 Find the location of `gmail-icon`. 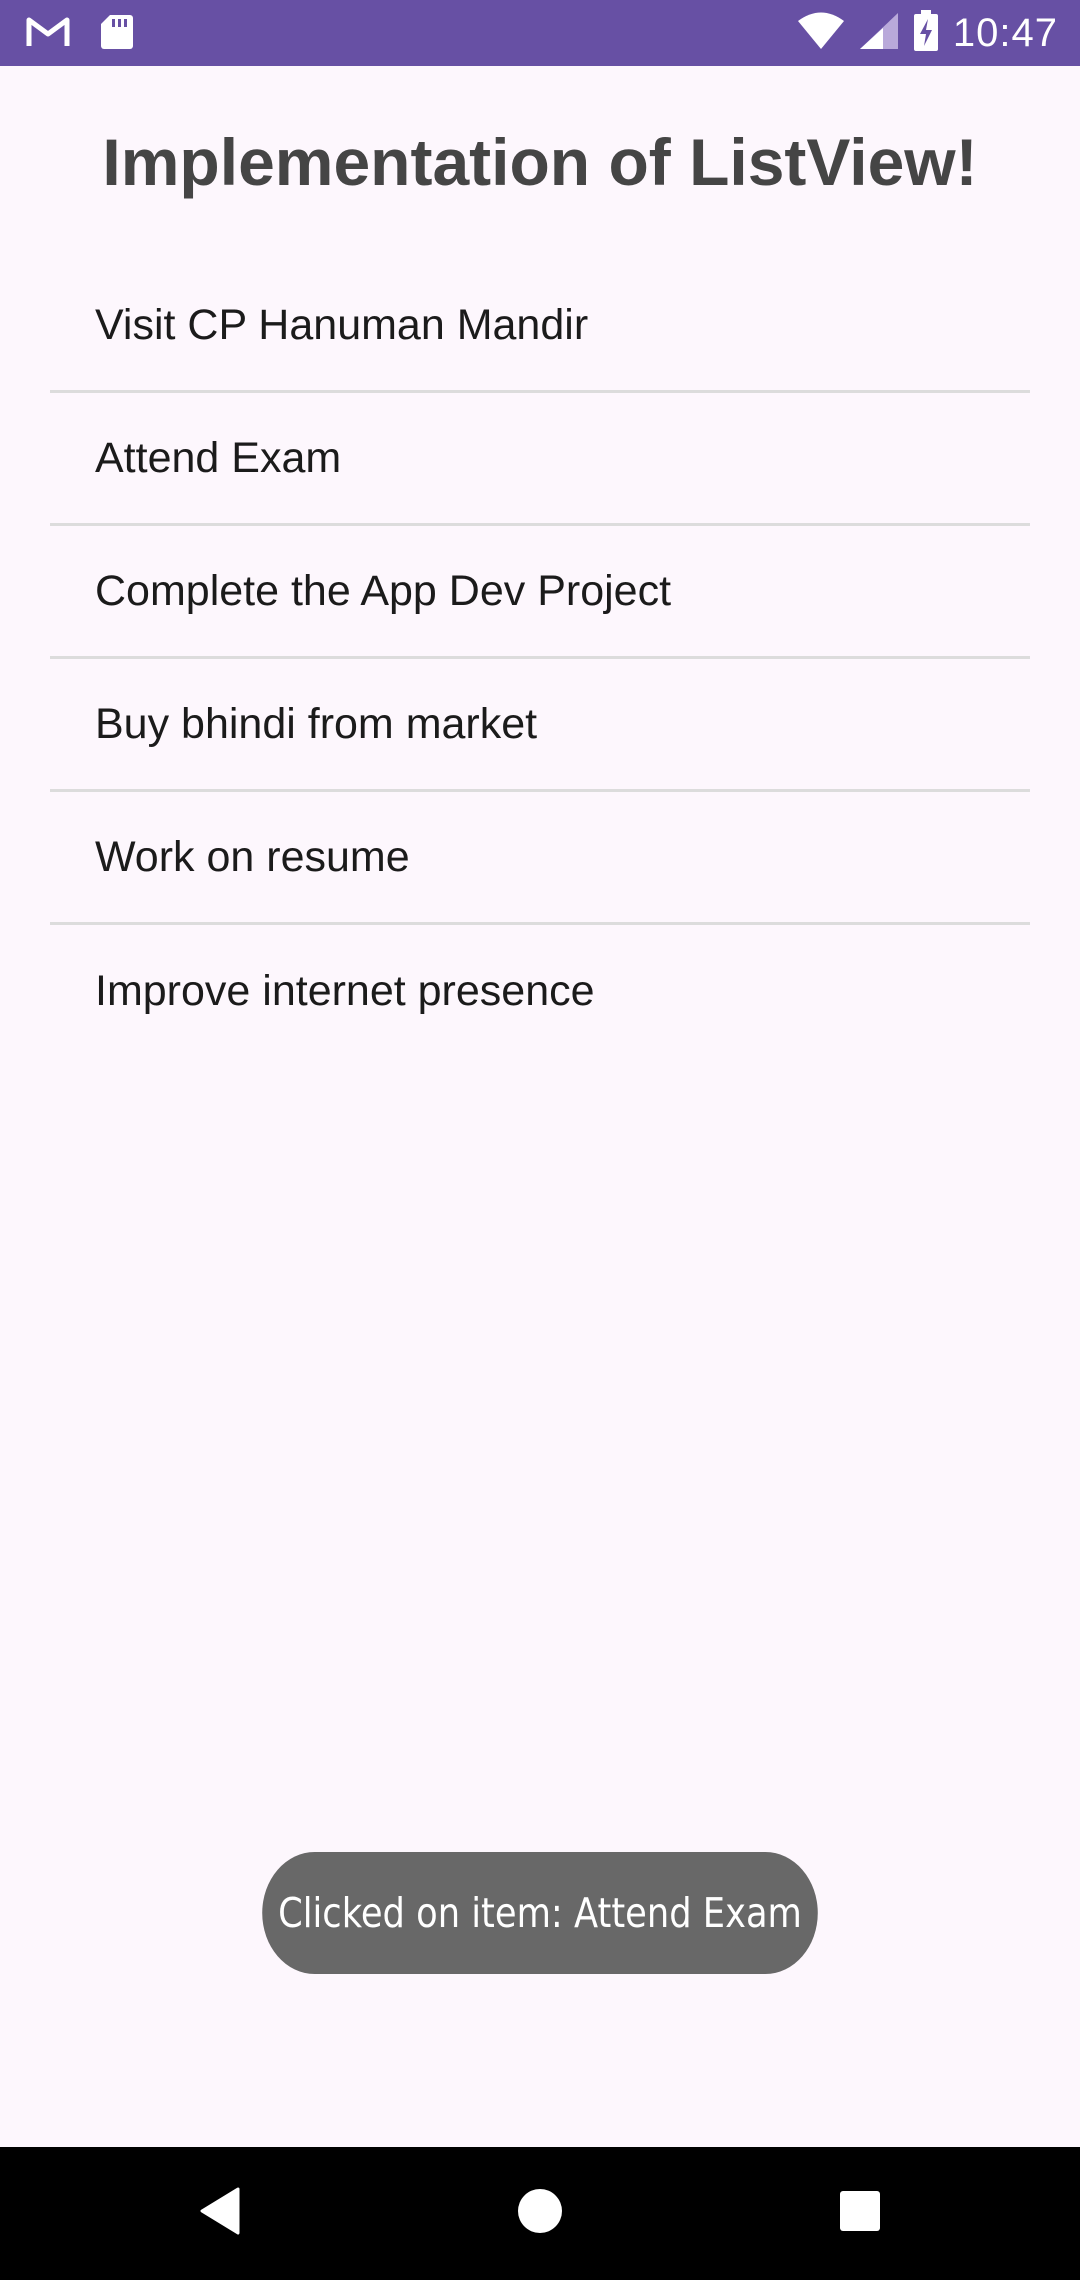

gmail-icon is located at coordinates (48, 34).